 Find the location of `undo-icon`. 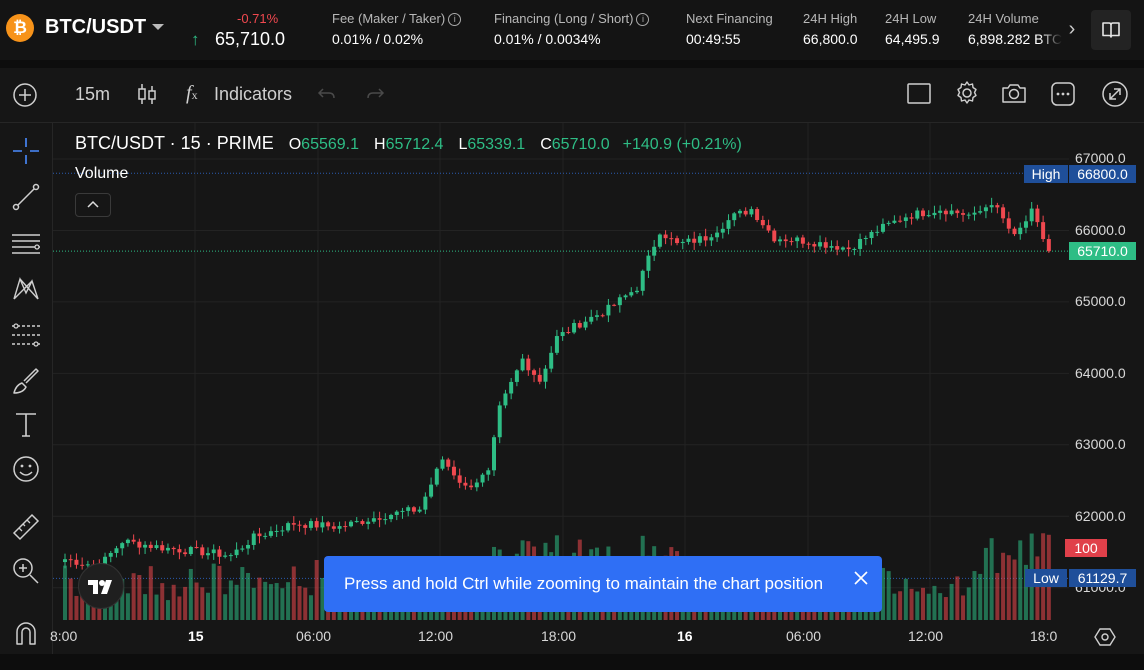

undo-icon is located at coordinates (327, 94).